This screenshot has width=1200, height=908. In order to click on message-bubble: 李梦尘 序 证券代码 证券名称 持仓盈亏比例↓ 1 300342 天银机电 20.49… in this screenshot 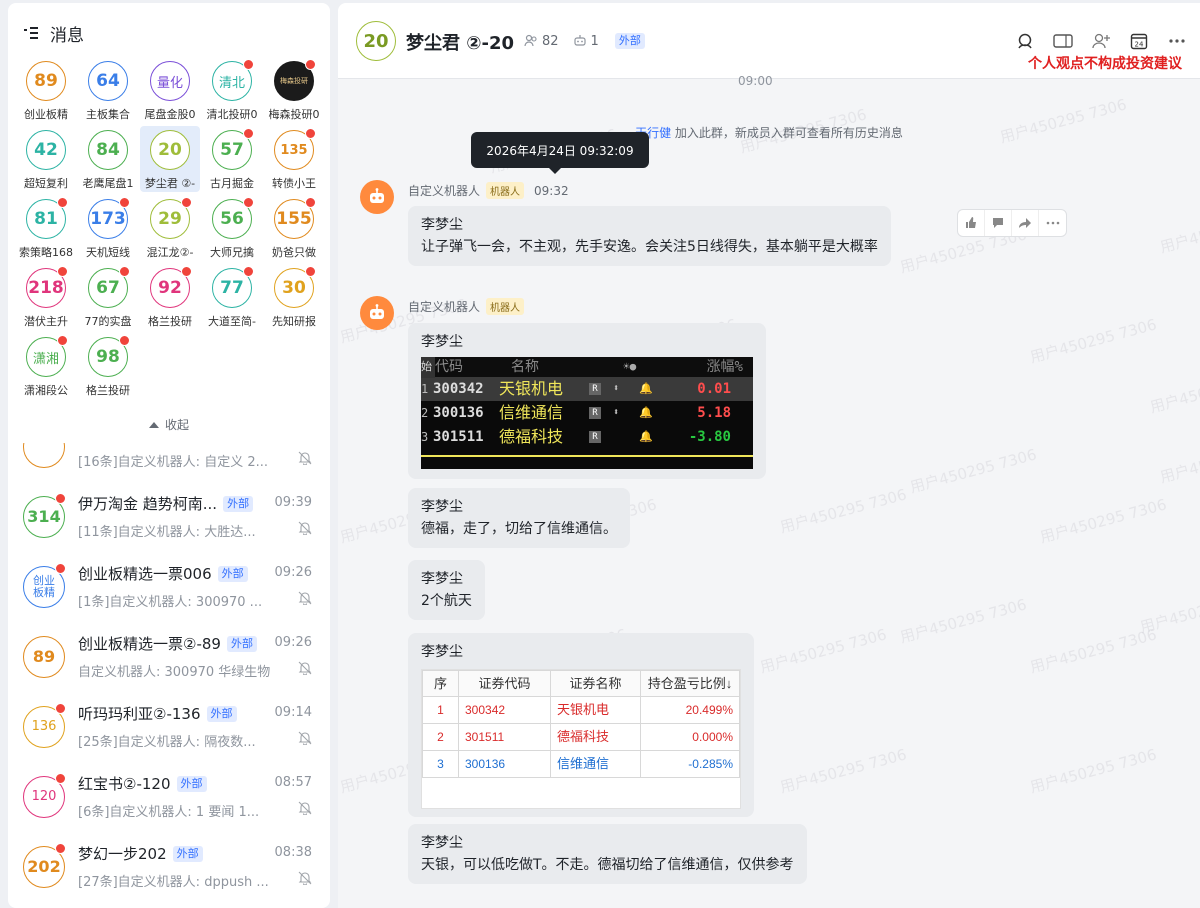, I will do `click(581, 725)`.